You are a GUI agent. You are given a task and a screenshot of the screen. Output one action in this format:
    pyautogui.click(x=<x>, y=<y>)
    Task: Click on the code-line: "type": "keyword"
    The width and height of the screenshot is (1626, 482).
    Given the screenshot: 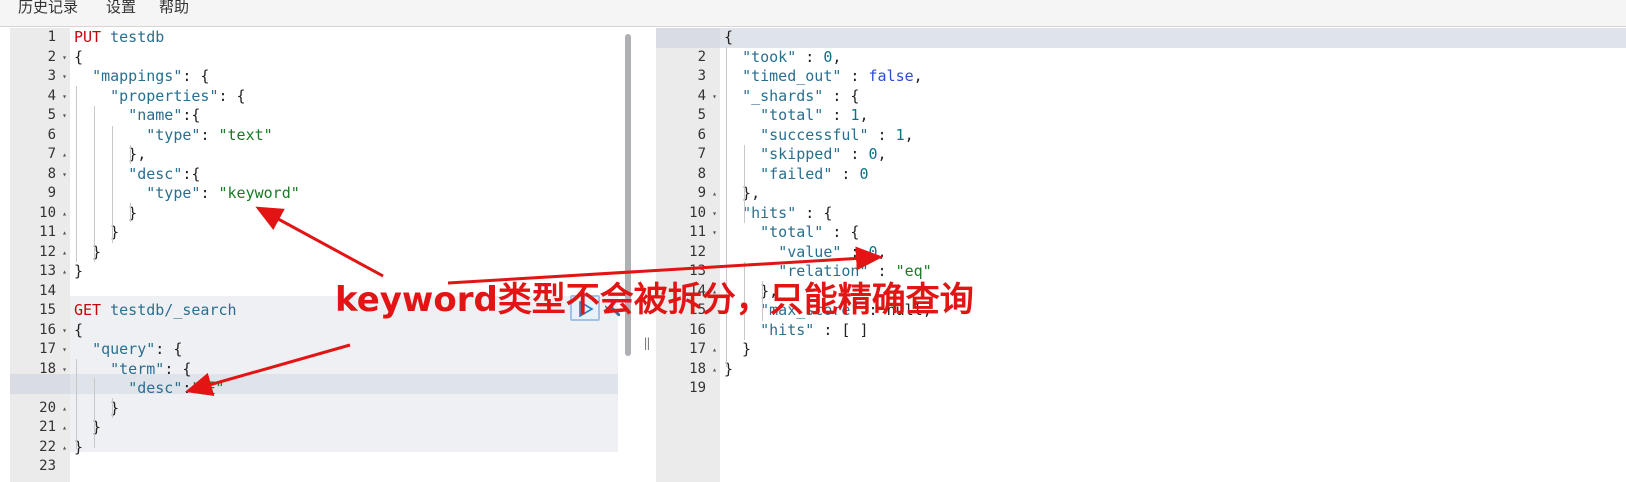 What is the action you would take?
    pyautogui.click(x=350, y=194)
    